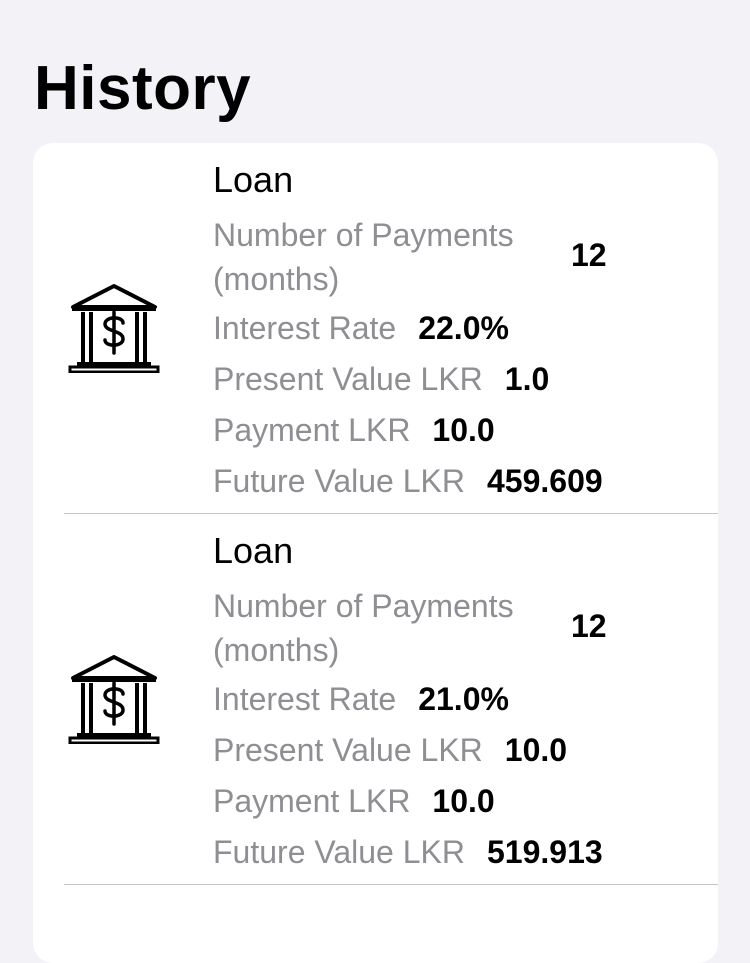 This screenshot has width=750, height=963. What do you see at coordinates (544, 852) in the screenshot?
I see `future-value-value: 519.913` at bounding box center [544, 852].